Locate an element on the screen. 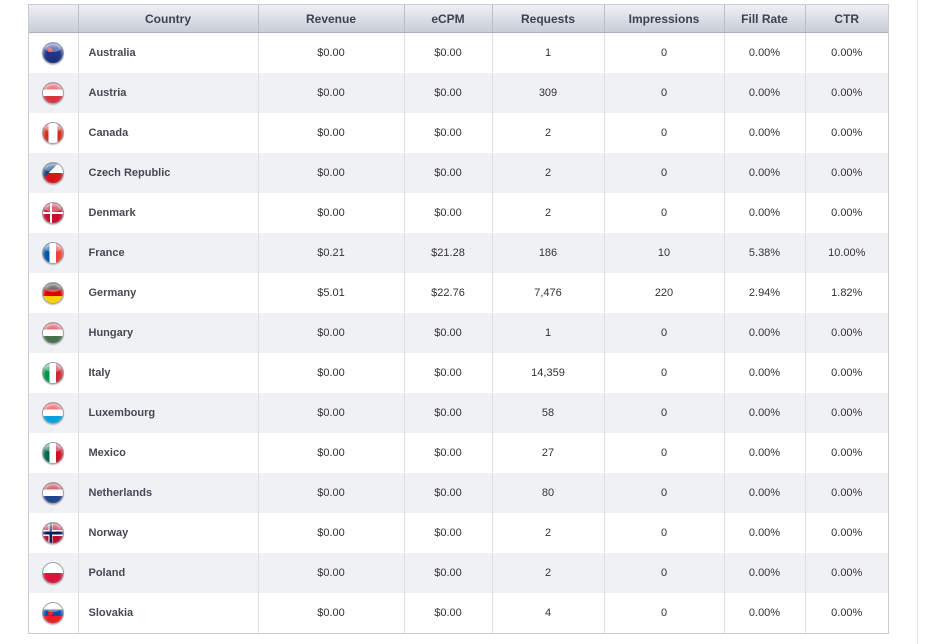 The image size is (941, 644). column-header-flag is located at coordinates (54, 19).